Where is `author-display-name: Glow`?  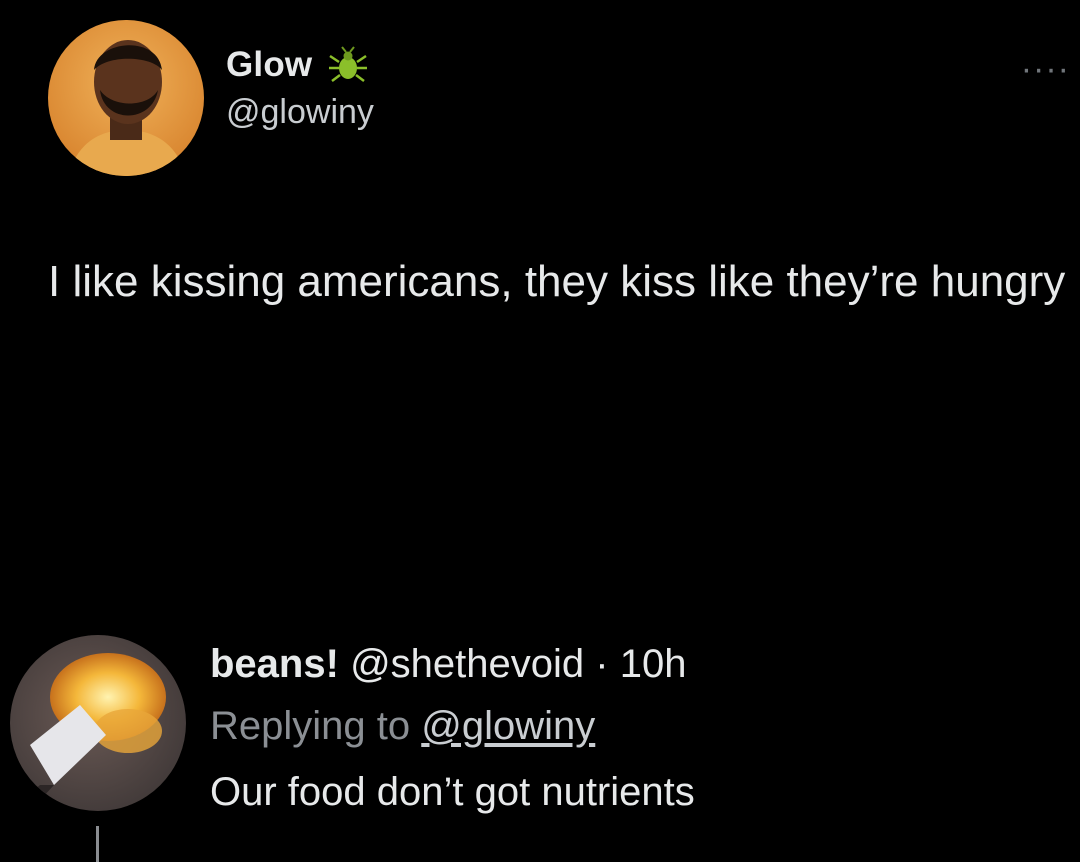 author-display-name: Glow is located at coordinates (269, 65).